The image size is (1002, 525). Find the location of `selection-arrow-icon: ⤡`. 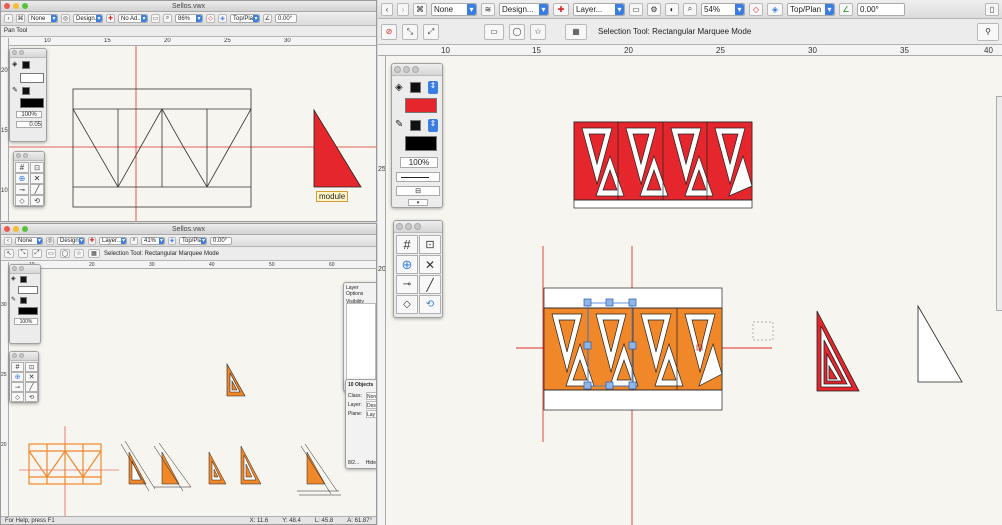

selection-arrow-icon: ⤡ is located at coordinates (410, 31).